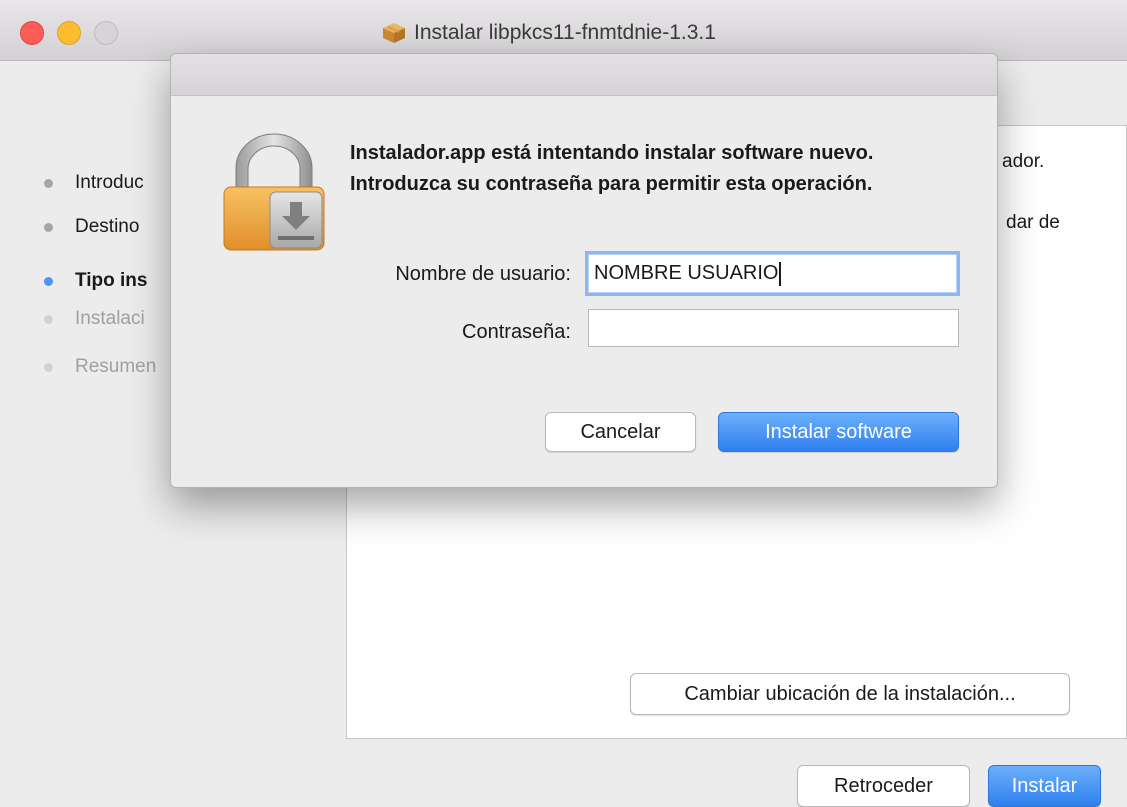 The width and height of the screenshot is (1127, 807). Describe the element at coordinates (773, 328) in the screenshot. I see `password-field` at that location.